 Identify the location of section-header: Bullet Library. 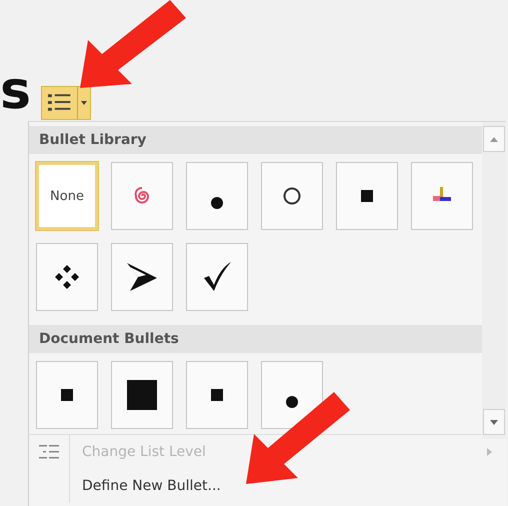
(255, 140).